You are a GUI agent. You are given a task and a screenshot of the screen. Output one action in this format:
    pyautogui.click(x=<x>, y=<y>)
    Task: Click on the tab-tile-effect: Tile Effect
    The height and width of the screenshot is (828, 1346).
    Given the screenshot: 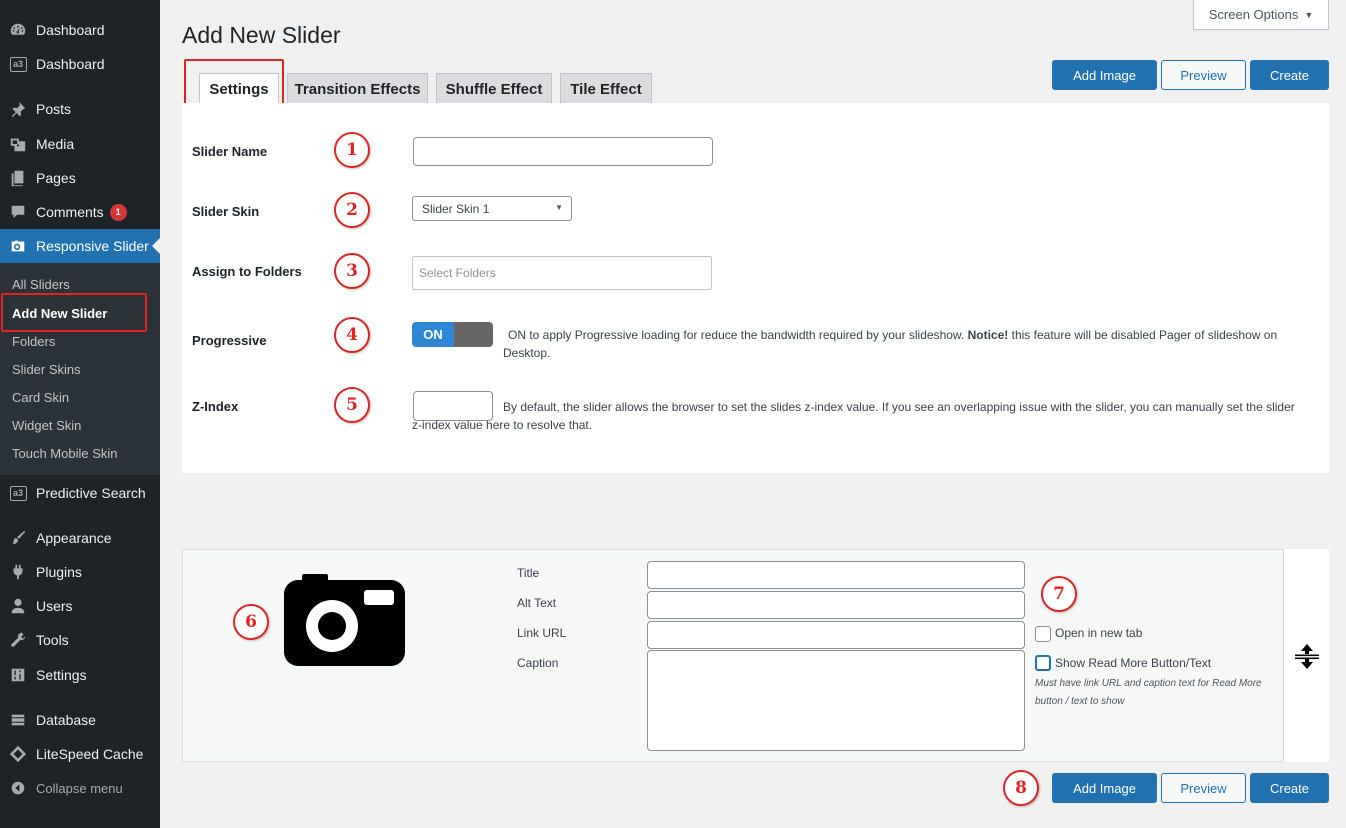 What is the action you would take?
    pyautogui.click(x=606, y=88)
    